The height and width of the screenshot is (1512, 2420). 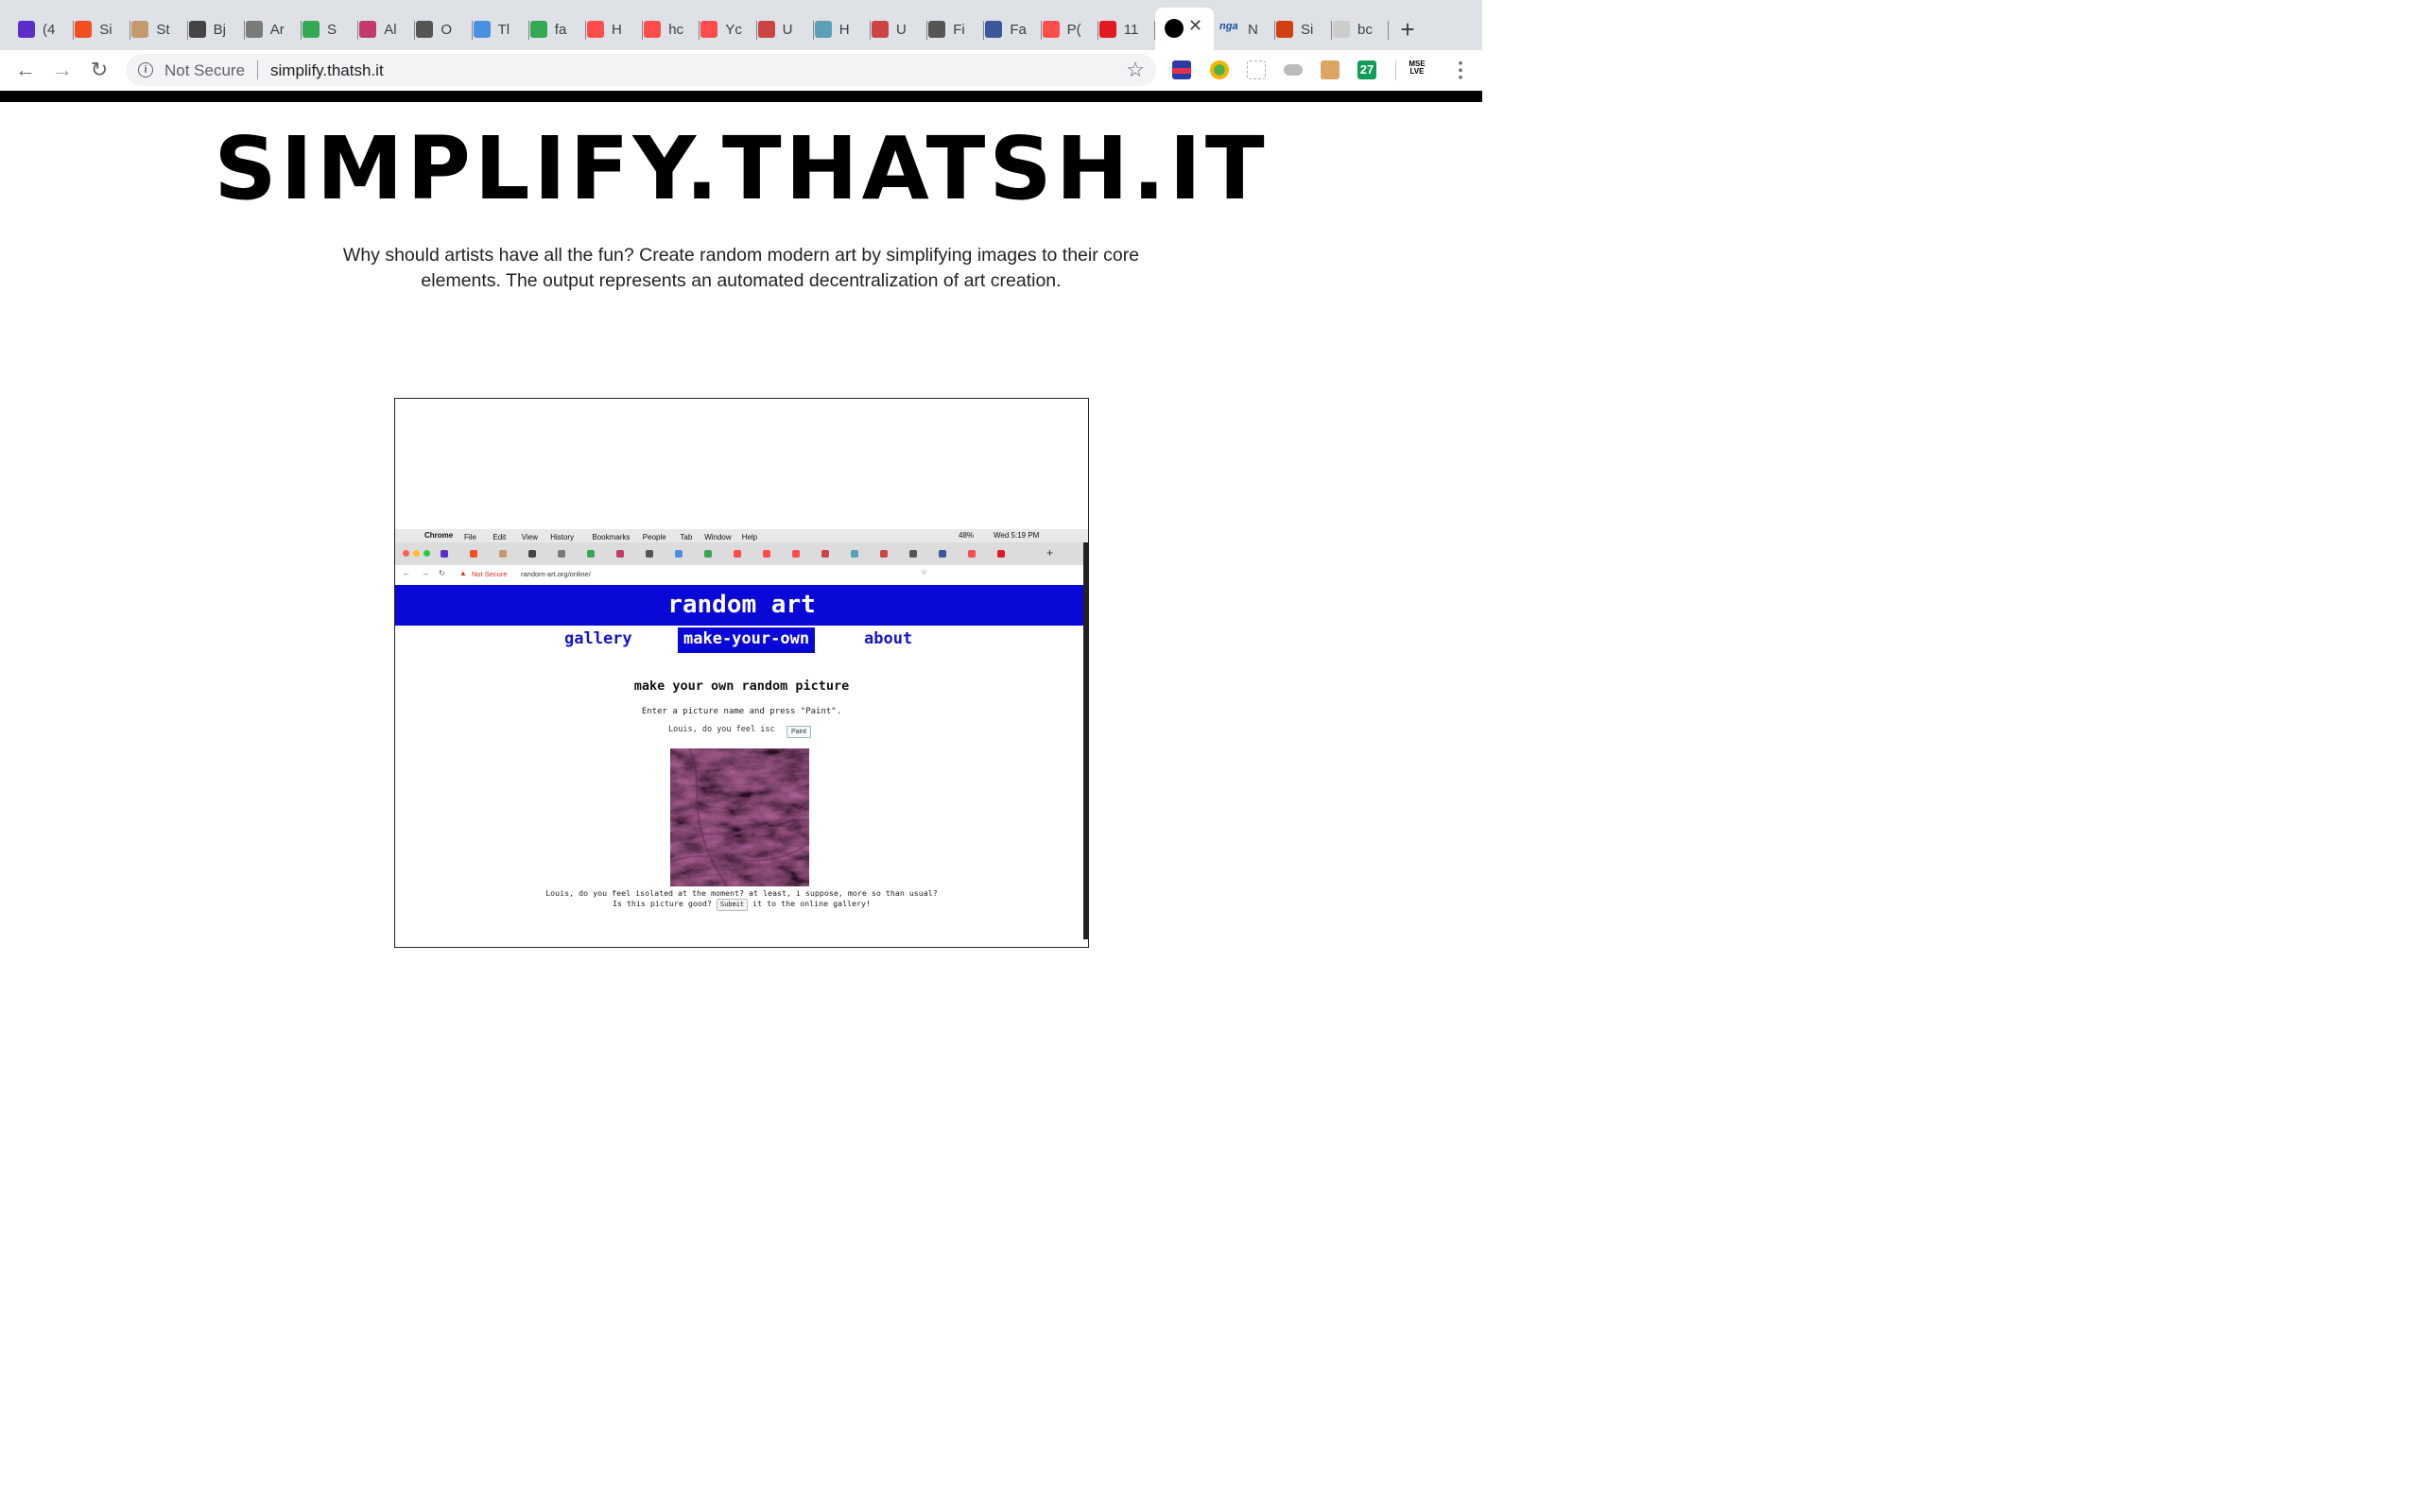 I want to click on embedded-reload-icon: ↻, so click(x=442, y=573).